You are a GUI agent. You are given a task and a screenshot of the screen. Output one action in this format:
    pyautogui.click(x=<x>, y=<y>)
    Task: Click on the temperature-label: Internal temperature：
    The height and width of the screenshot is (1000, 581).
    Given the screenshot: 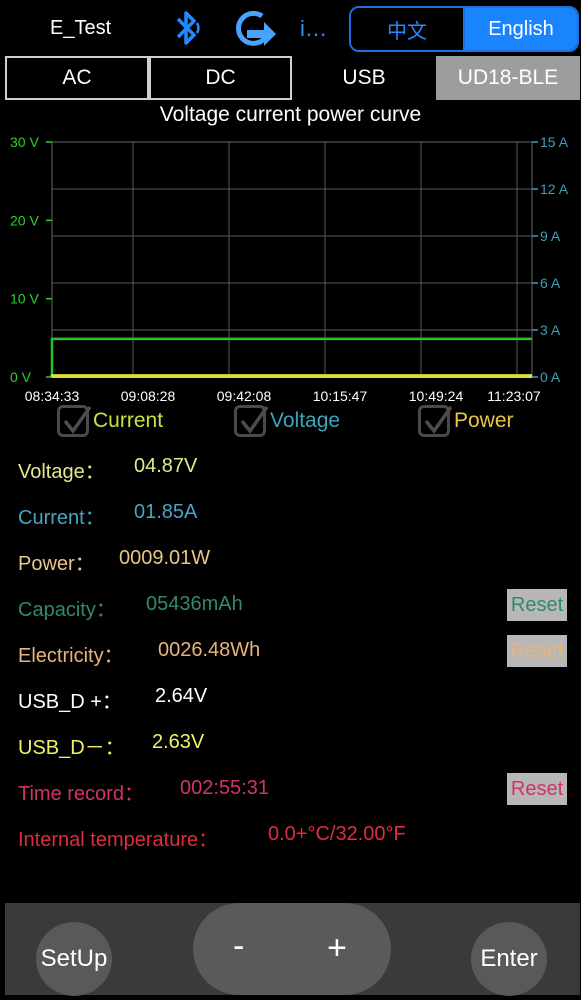 What is the action you would take?
    pyautogui.click(x=118, y=840)
    